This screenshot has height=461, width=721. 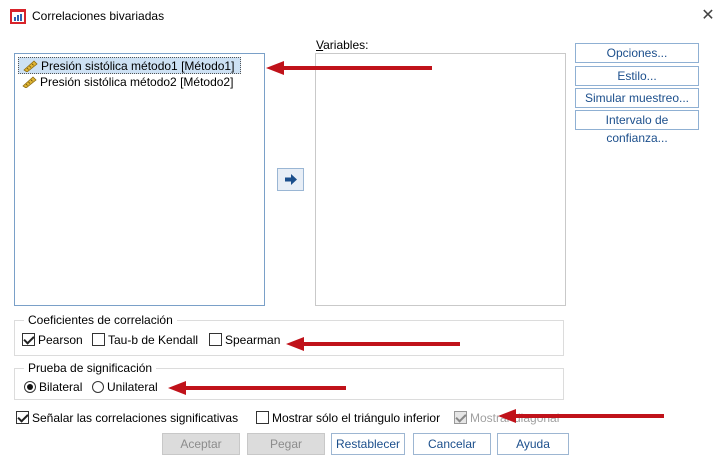 What do you see at coordinates (18, 16) in the screenshot?
I see `app-icon` at bounding box center [18, 16].